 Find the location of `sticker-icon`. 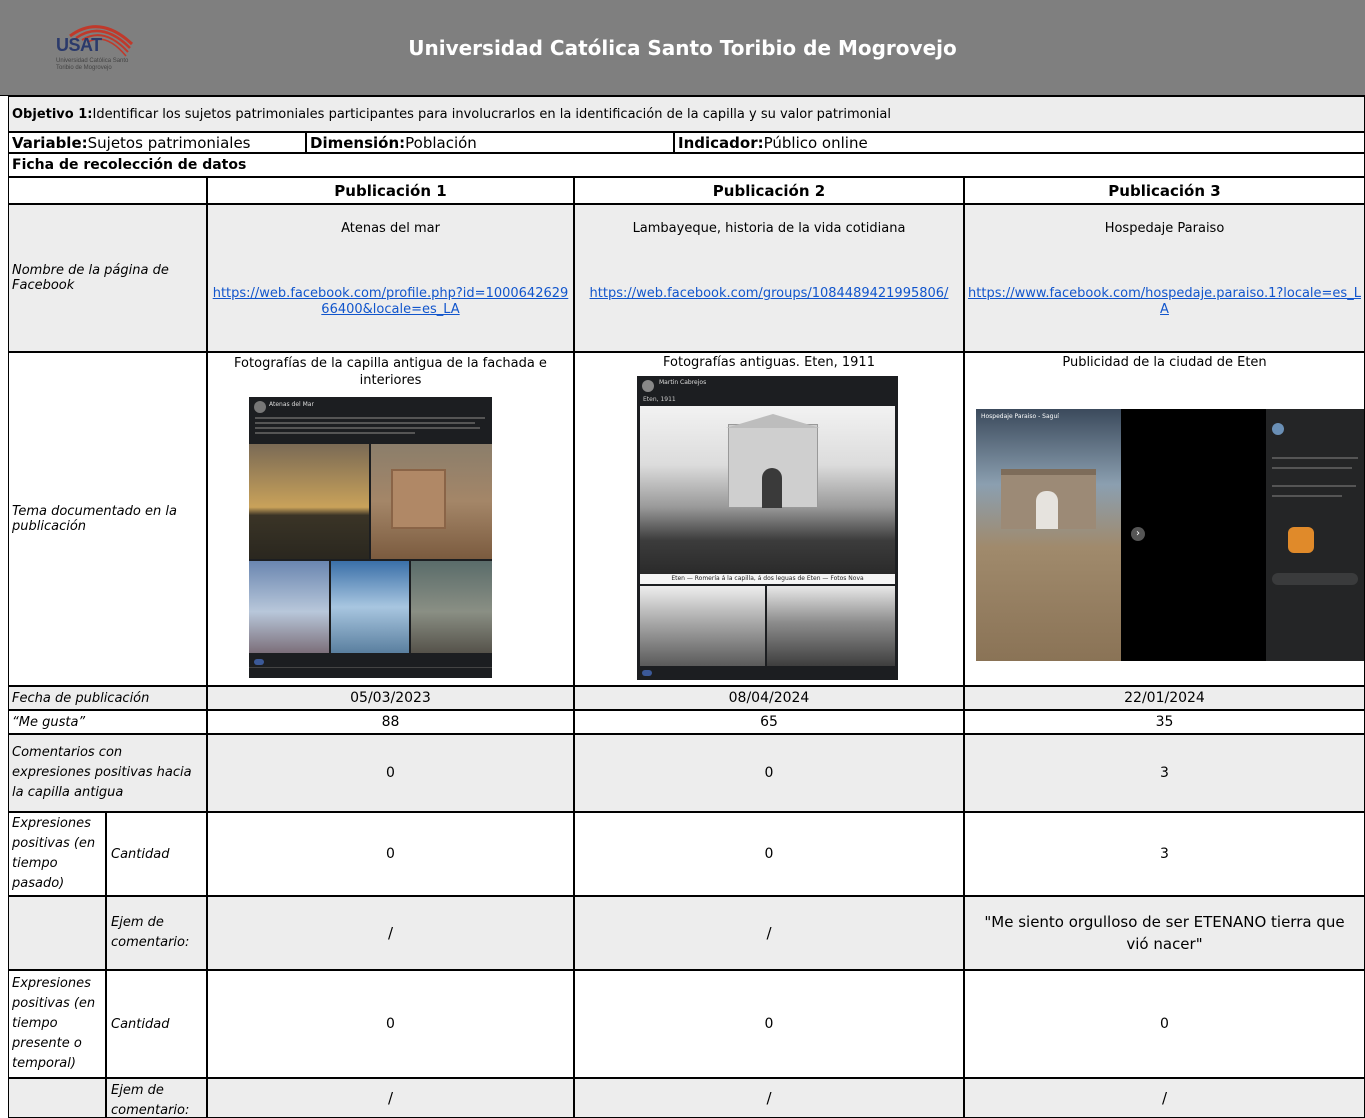

sticker-icon is located at coordinates (1301, 540).